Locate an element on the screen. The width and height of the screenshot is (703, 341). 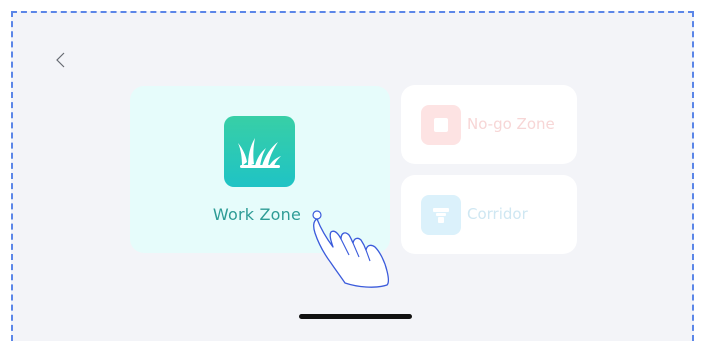
corridor-card: Corridor is located at coordinates (489, 214).